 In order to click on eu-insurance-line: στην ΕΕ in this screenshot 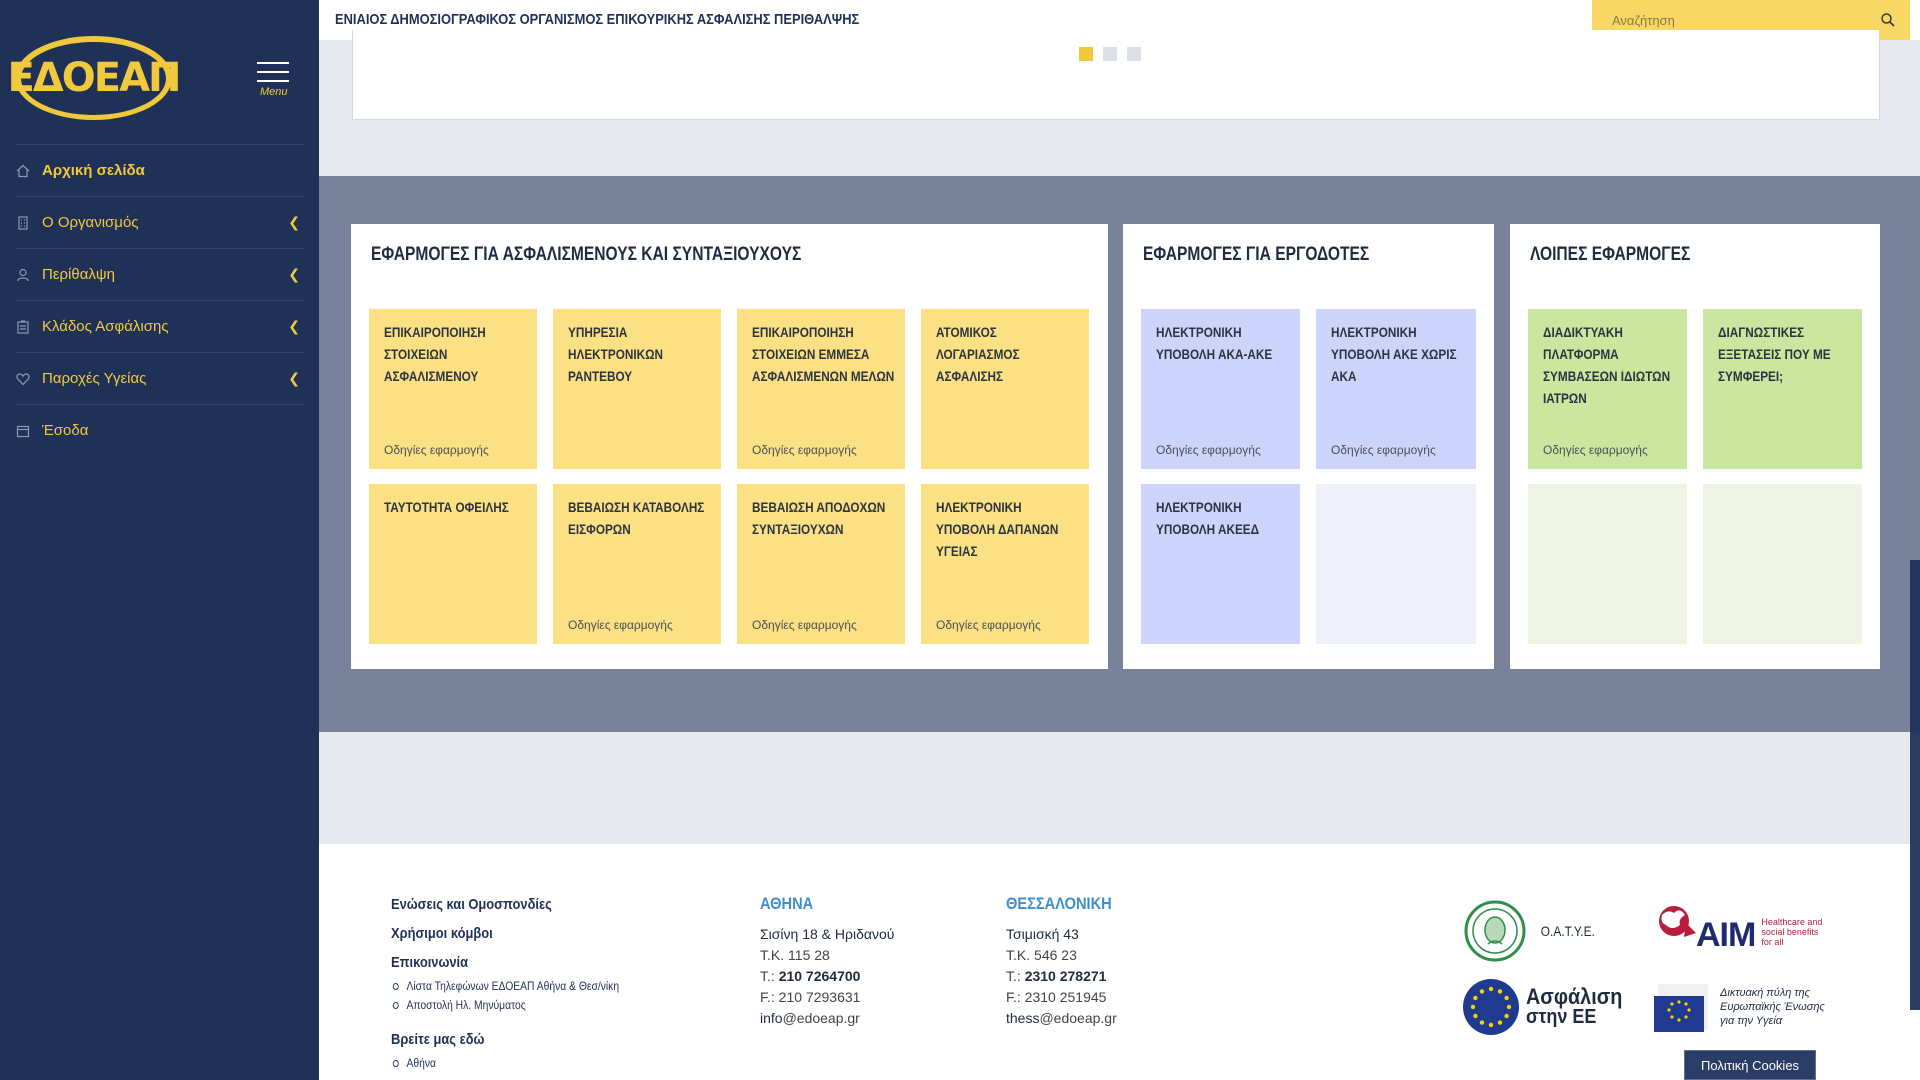, I will do `click(1561, 1017)`.